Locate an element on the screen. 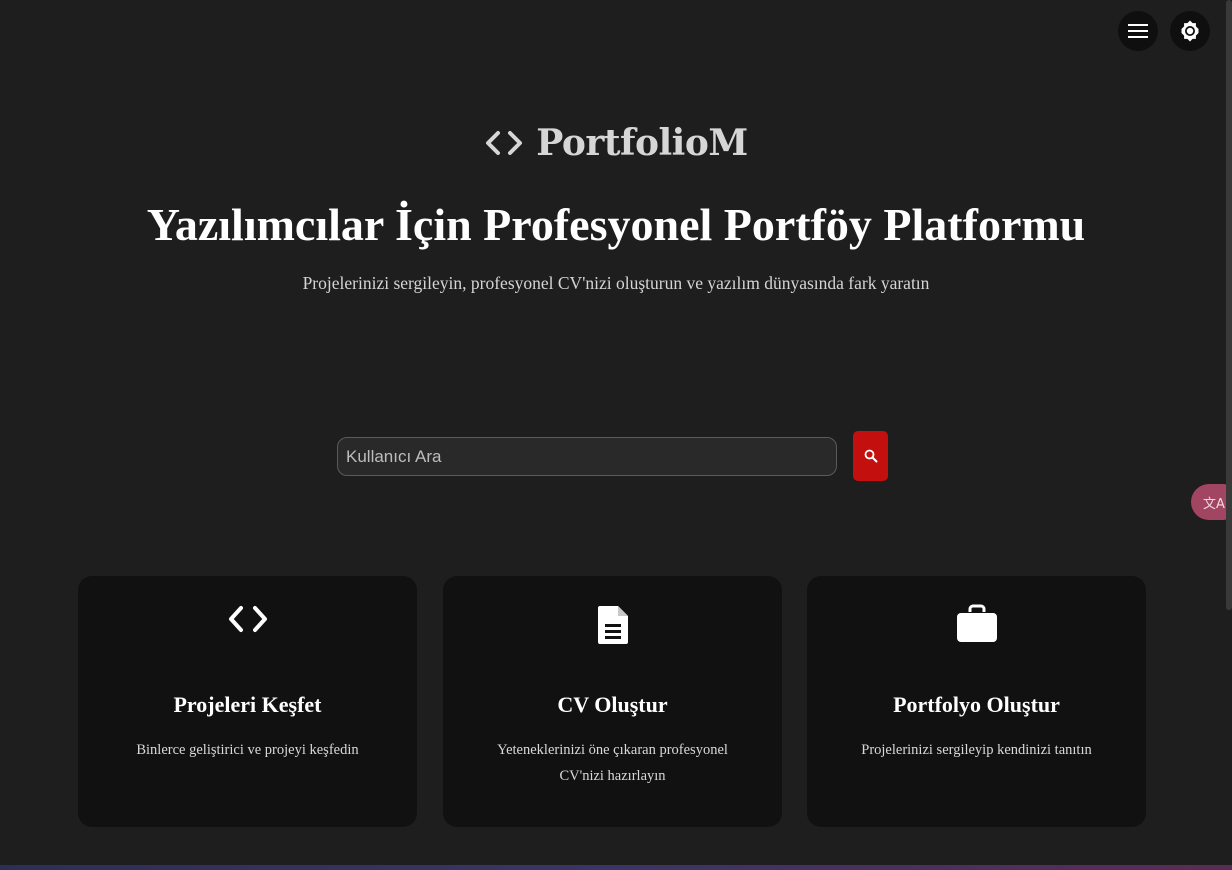 The height and width of the screenshot is (870, 1232). brand: PortfolioM is located at coordinates (616, 143).